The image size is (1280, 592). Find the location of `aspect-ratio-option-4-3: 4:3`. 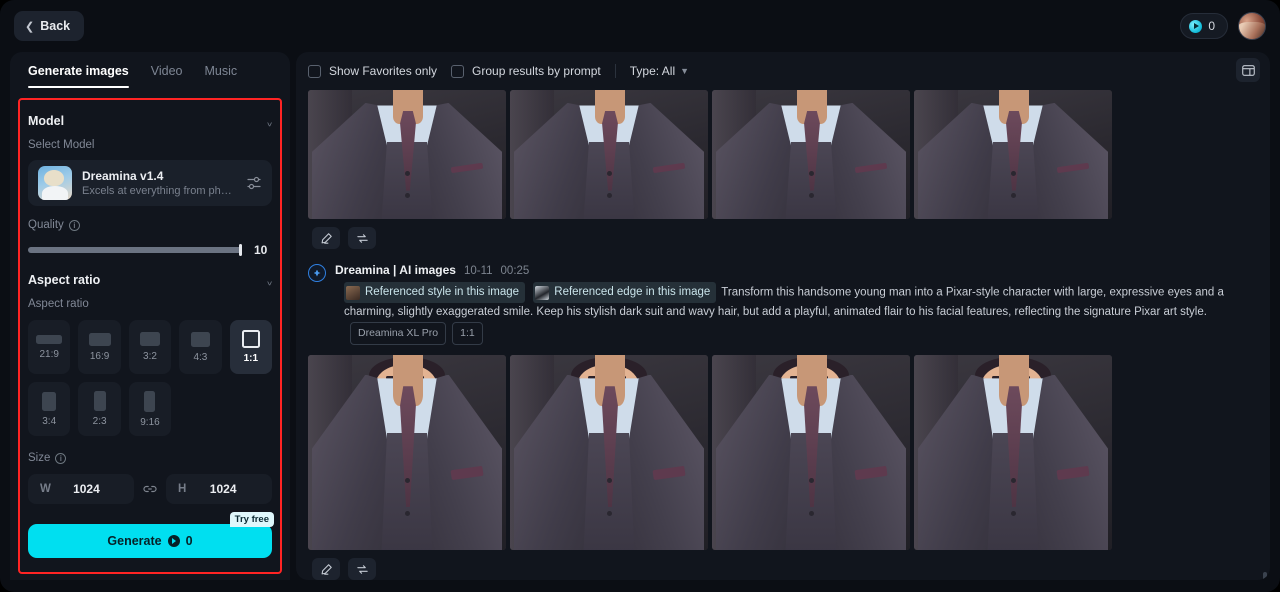

aspect-ratio-option-4-3: 4:3 is located at coordinates (200, 347).